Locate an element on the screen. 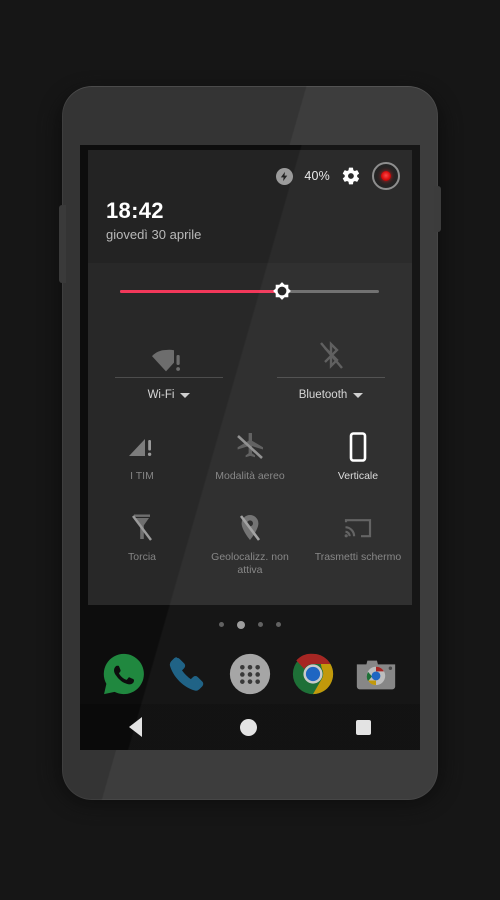  navigation-bar is located at coordinates (250, 727).